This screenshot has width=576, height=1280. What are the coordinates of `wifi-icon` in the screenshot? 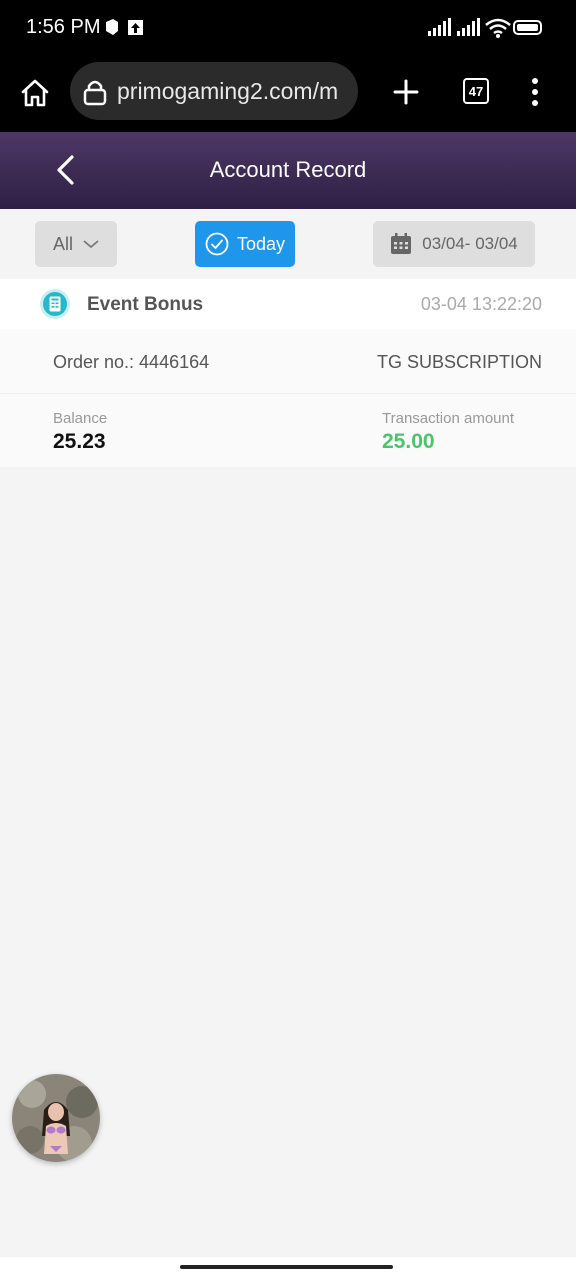 It's located at (498, 26).